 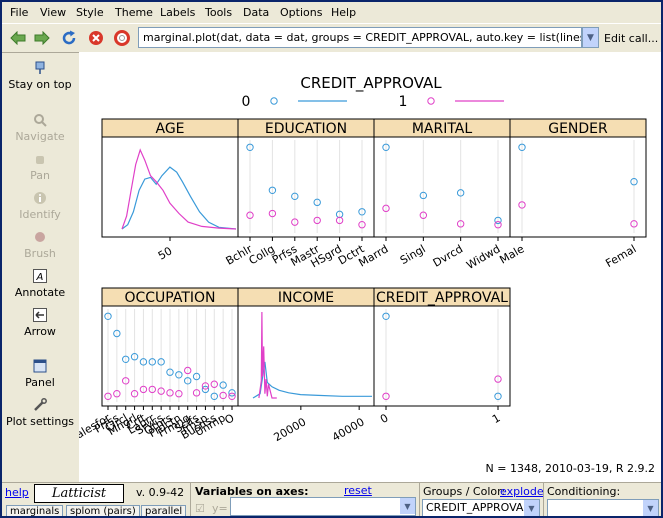 What do you see at coordinates (53, 12) in the screenshot?
I see `menu-view: View` at bounding box center [53, 12].